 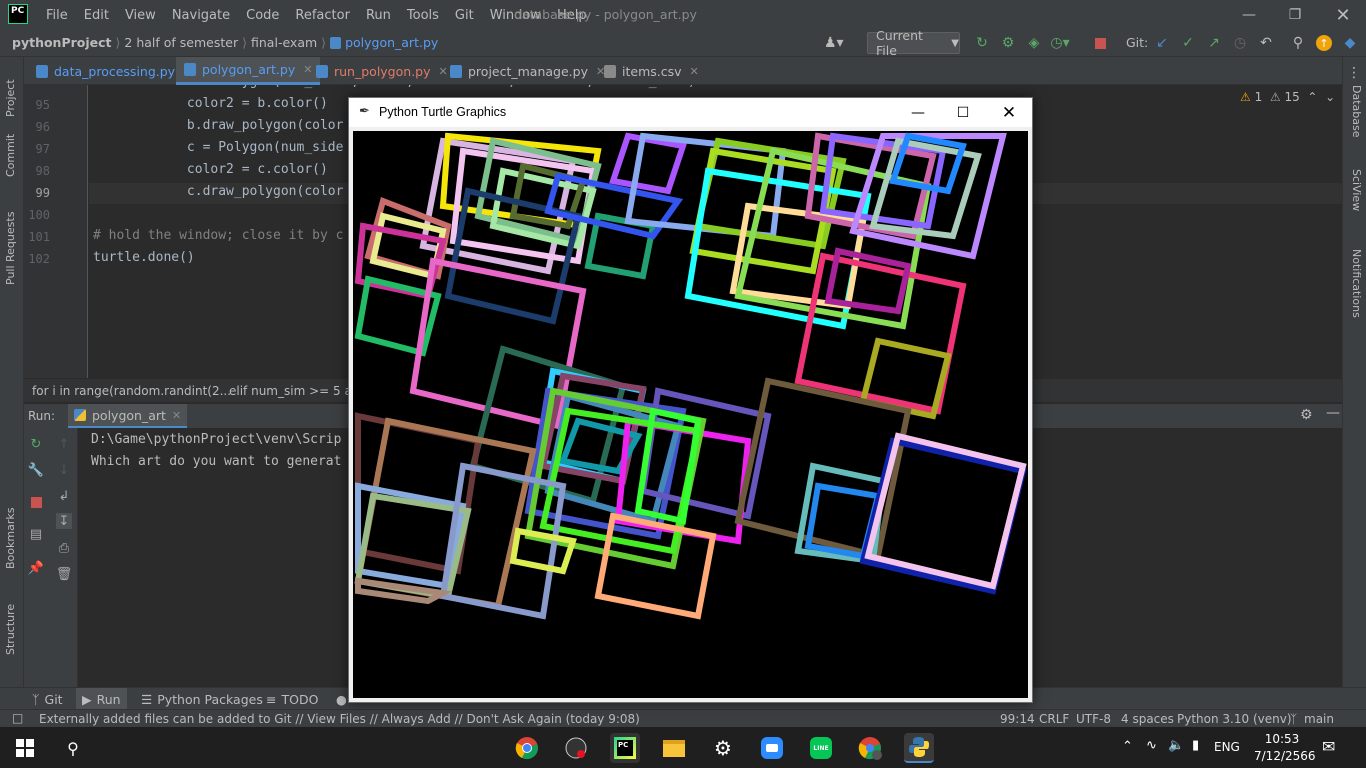 I want to click on settings-sync-icon: ◆, so click(x=1350, y=43).